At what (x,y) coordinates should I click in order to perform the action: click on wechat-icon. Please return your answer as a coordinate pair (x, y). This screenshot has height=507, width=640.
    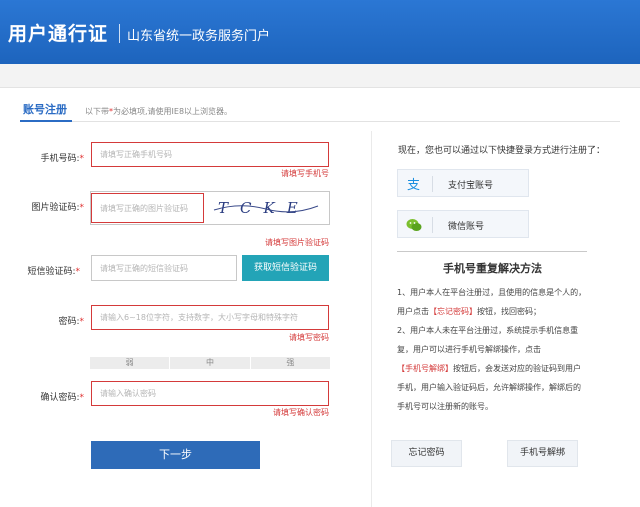
    Looking at the image, I should click on (414, 225).